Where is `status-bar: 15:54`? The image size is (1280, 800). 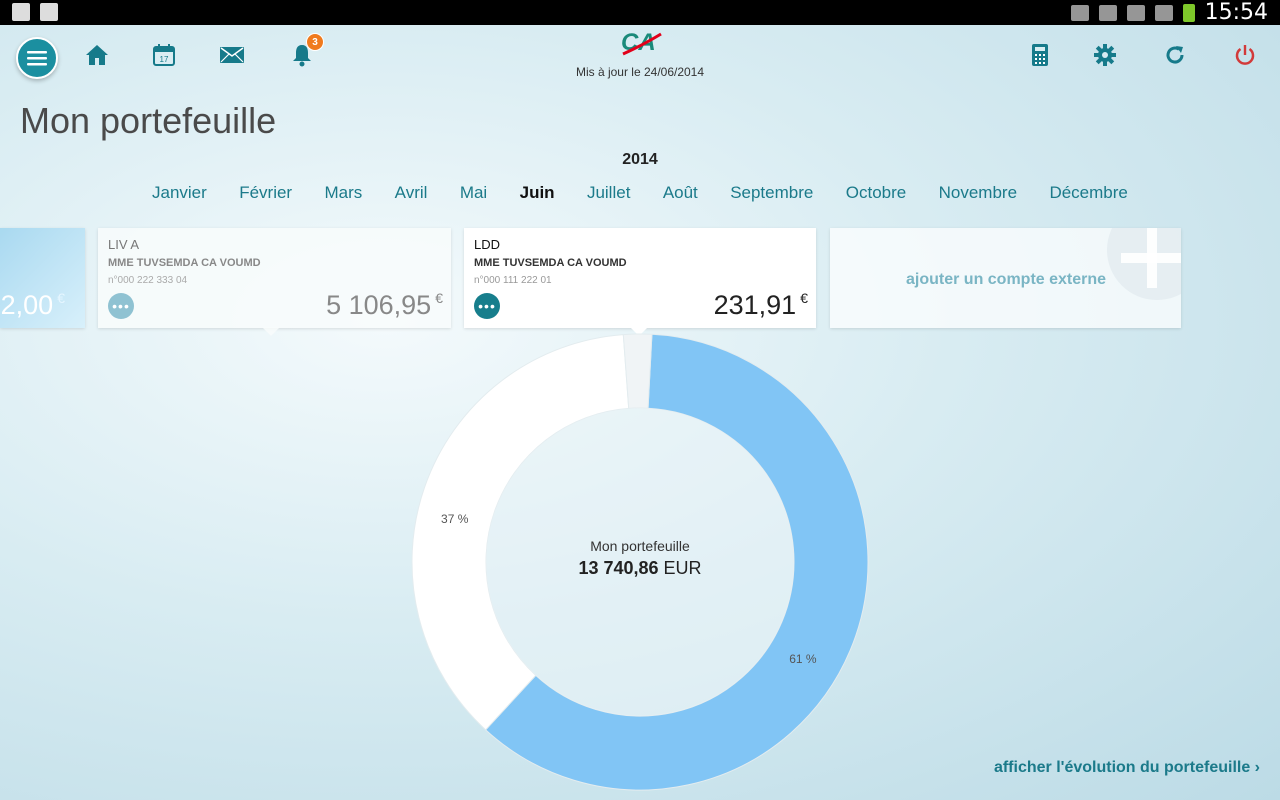
status-bar: 15:54 is located at coordinates (640, 12).